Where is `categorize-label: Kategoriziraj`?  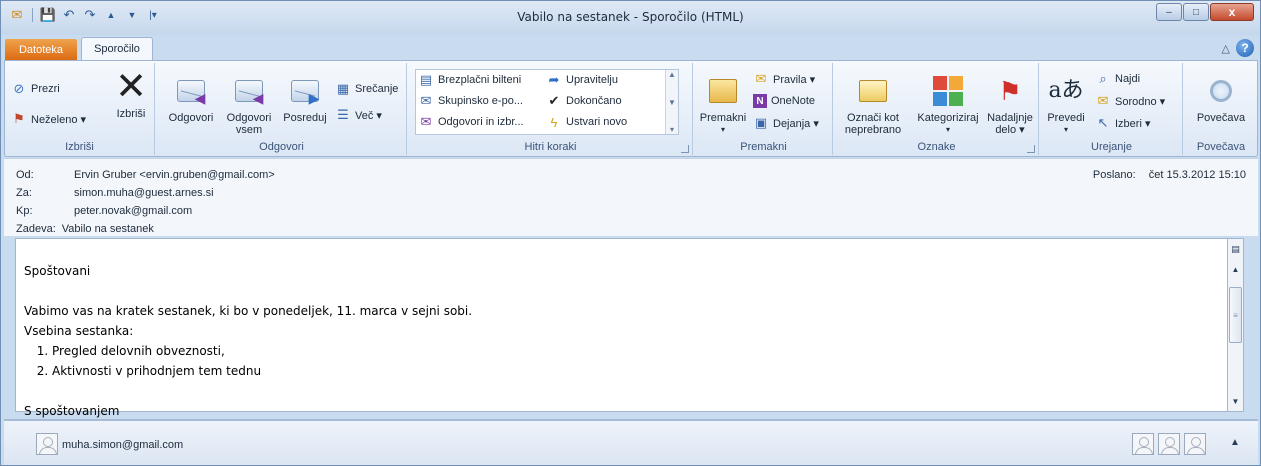 categorize-label: Kategoriziraj is located at coordinates (948, 118).